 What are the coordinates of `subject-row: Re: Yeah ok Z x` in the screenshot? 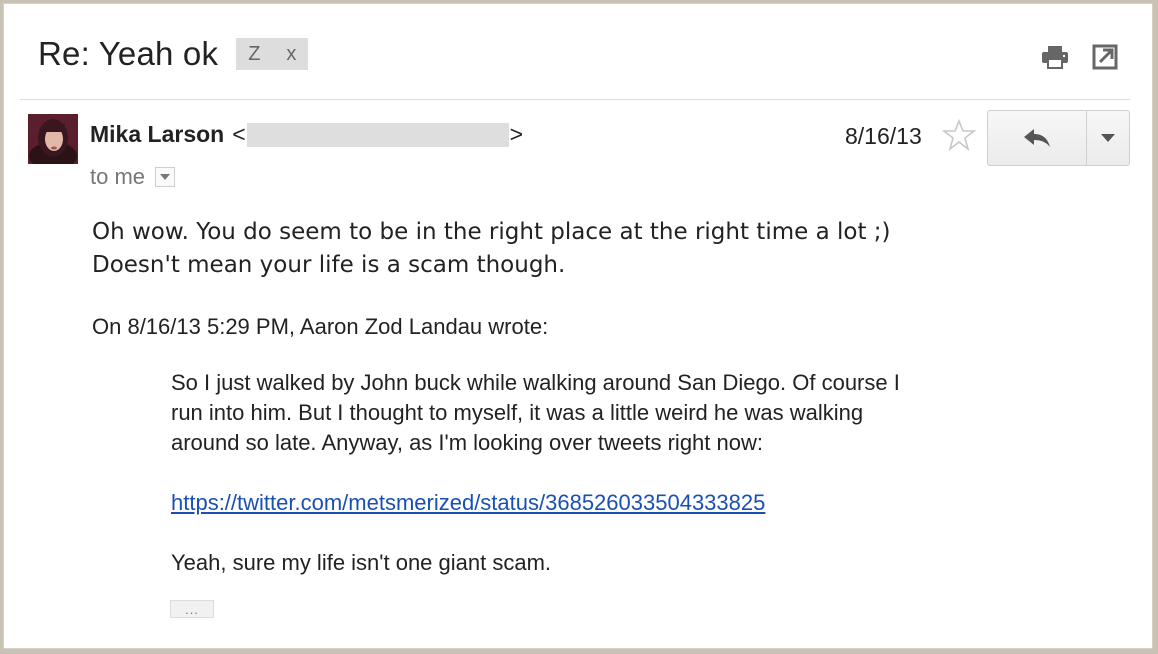 It's located at (173, 54).